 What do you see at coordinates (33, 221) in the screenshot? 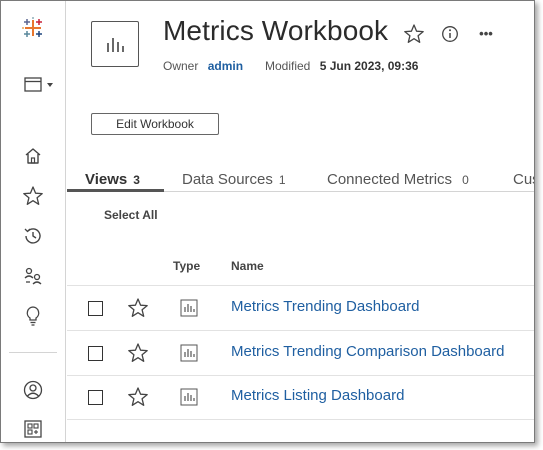
I see `sidebar` at bounding box center [33, 221].